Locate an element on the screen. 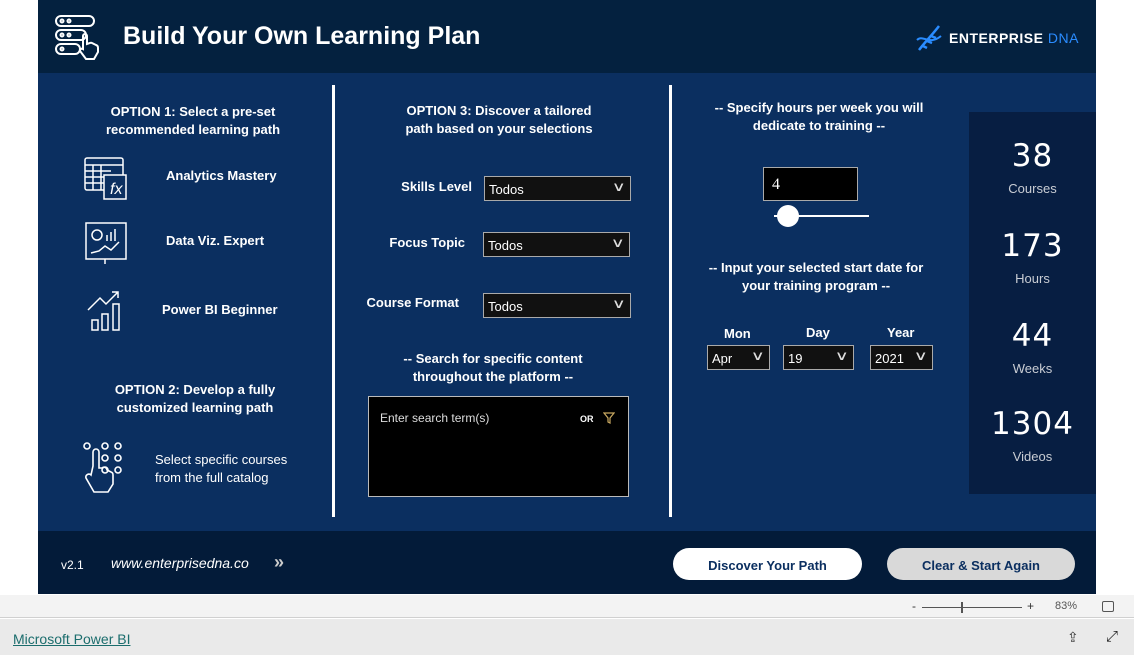 The image size is (1134, 655). year-dropdown: 2021 ∨ is located at coordinates (901, 357).